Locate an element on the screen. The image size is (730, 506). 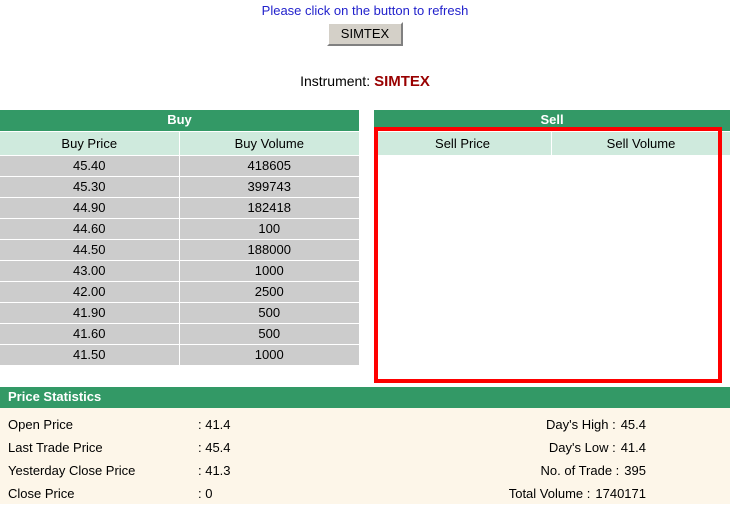
buy-volume-cell: 399743 is located at coordinates (269, 187).